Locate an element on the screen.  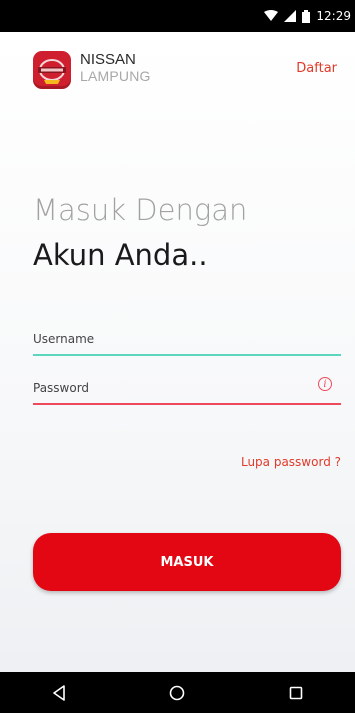
username-field-container is located at coordinates (187, 336).